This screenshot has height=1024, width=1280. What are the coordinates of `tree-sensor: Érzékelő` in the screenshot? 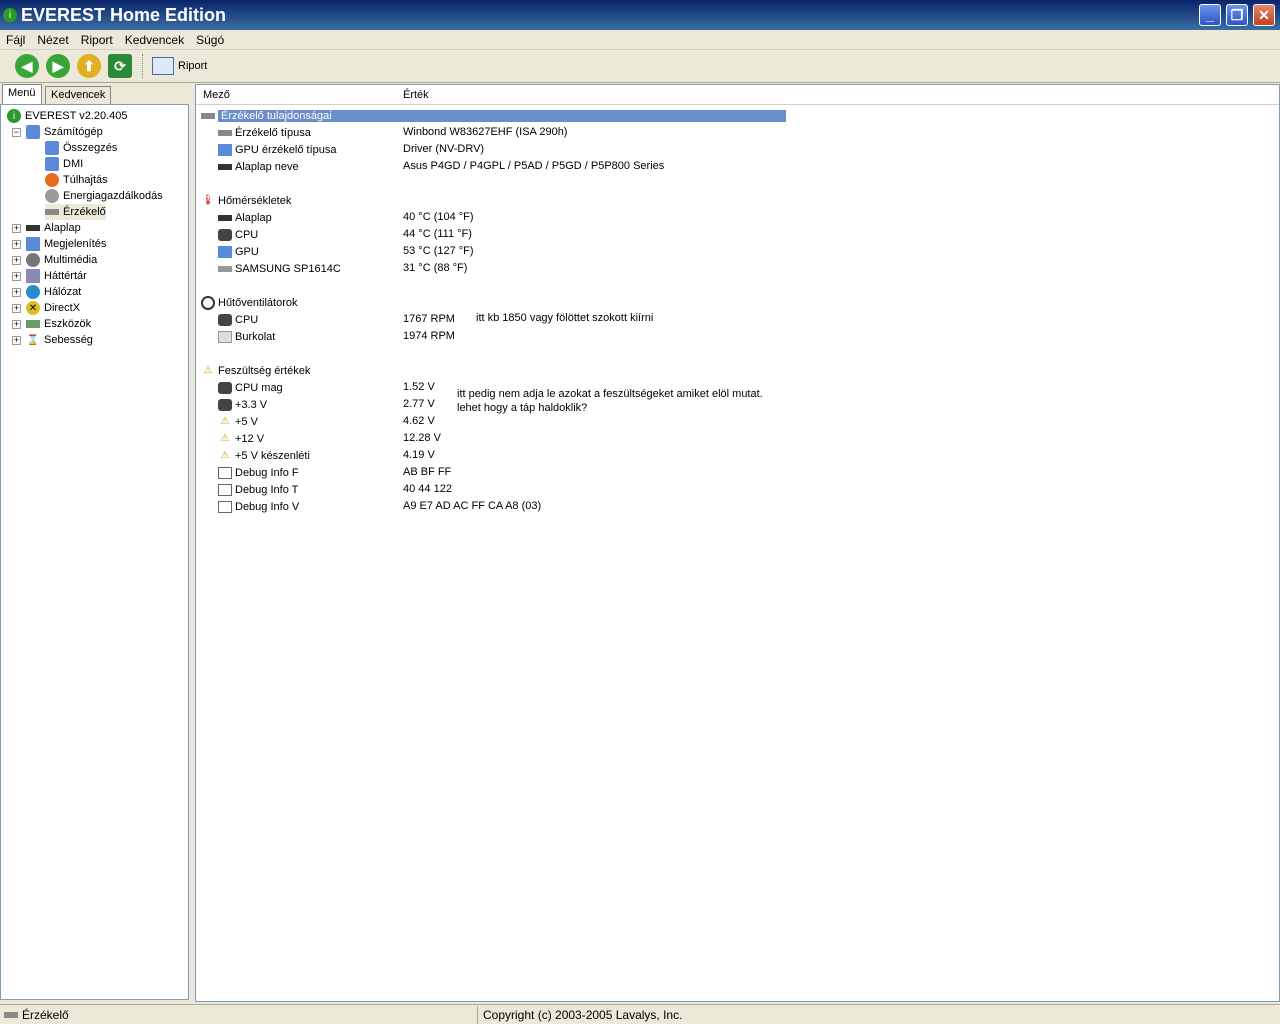 It's located at (75, 212).